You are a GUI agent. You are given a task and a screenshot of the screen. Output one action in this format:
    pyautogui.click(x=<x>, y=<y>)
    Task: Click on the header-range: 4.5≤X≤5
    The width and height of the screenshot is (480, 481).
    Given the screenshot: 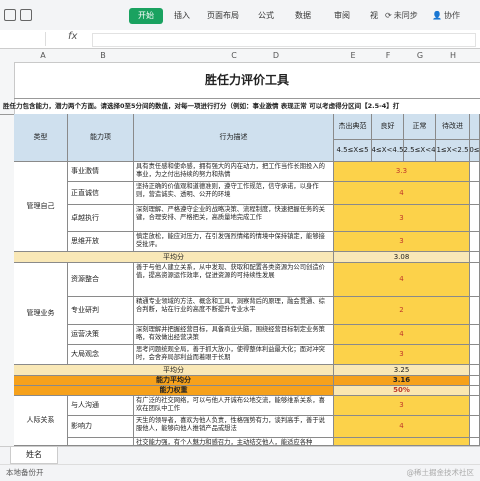 What is the action you would take?
    pyautogui.click(x=353, y=151)
    